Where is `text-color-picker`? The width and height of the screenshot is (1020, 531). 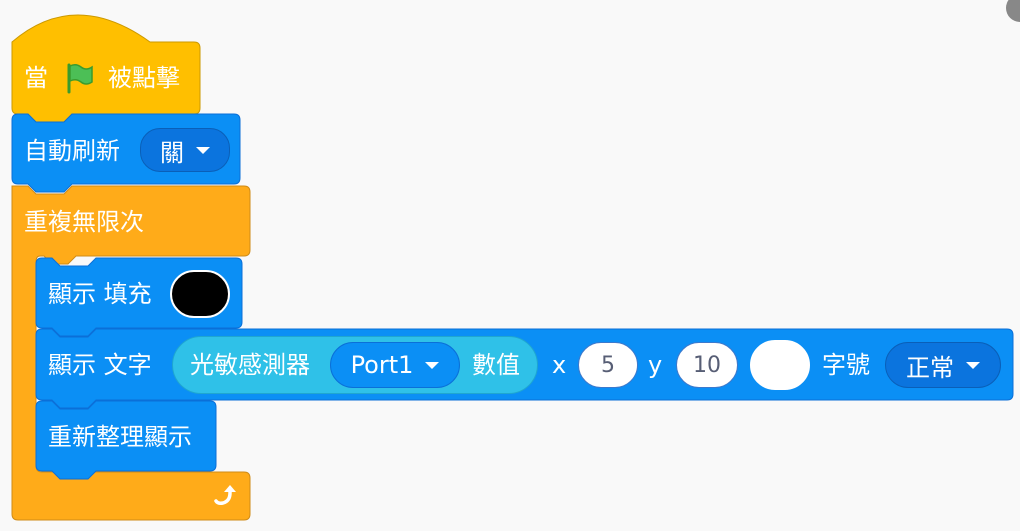
text-color-picker is located at coordinates (780, 365).